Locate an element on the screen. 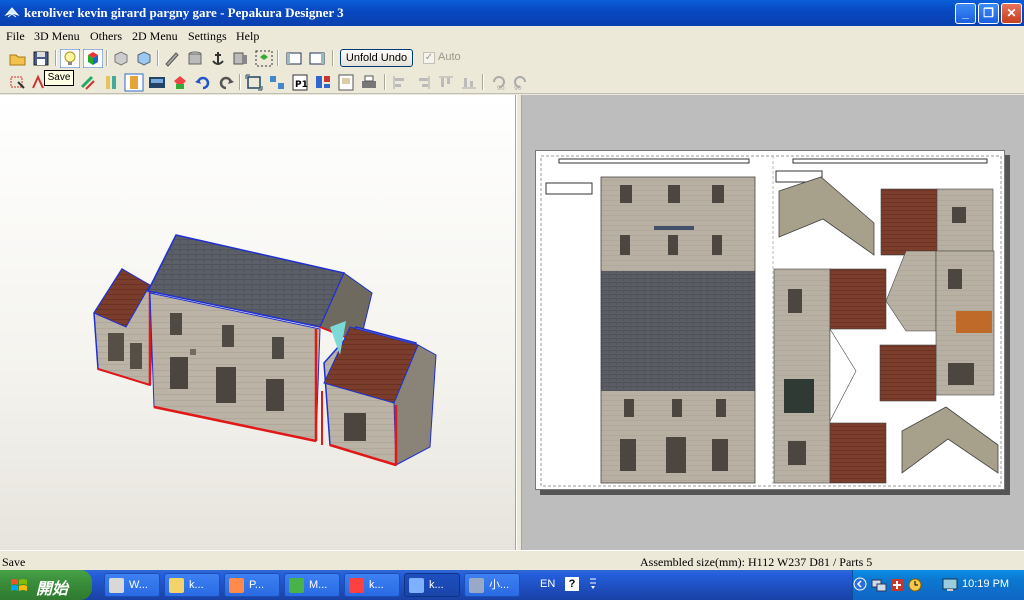 This screenshot has height=600, width=1024. pencil-icon is located at coordinates (172, 58).